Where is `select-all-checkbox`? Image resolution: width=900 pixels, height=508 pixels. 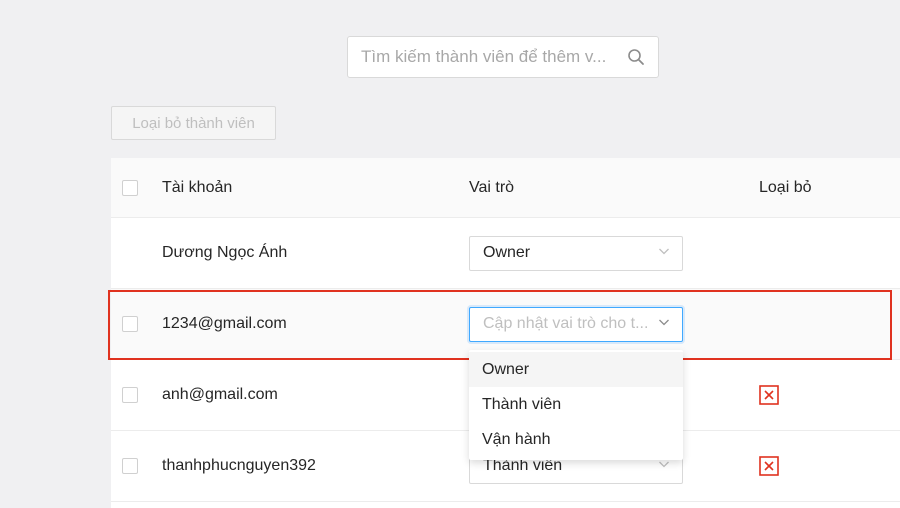
select-all-checkbox is located at coordinates (130, 187).